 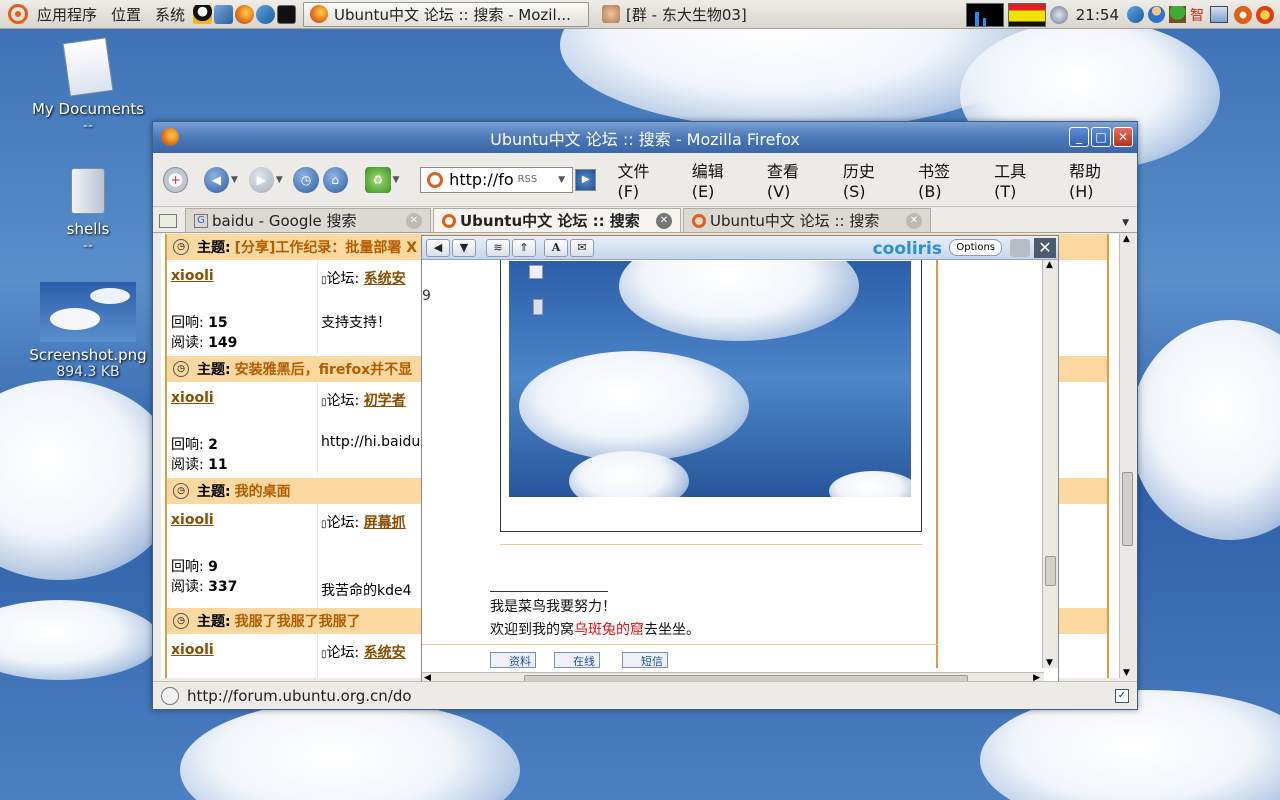 What do you see at coordinates (378, 179) in the screenshot?
I see `recycle-icon: ♻` at bounding box center [378, 179].